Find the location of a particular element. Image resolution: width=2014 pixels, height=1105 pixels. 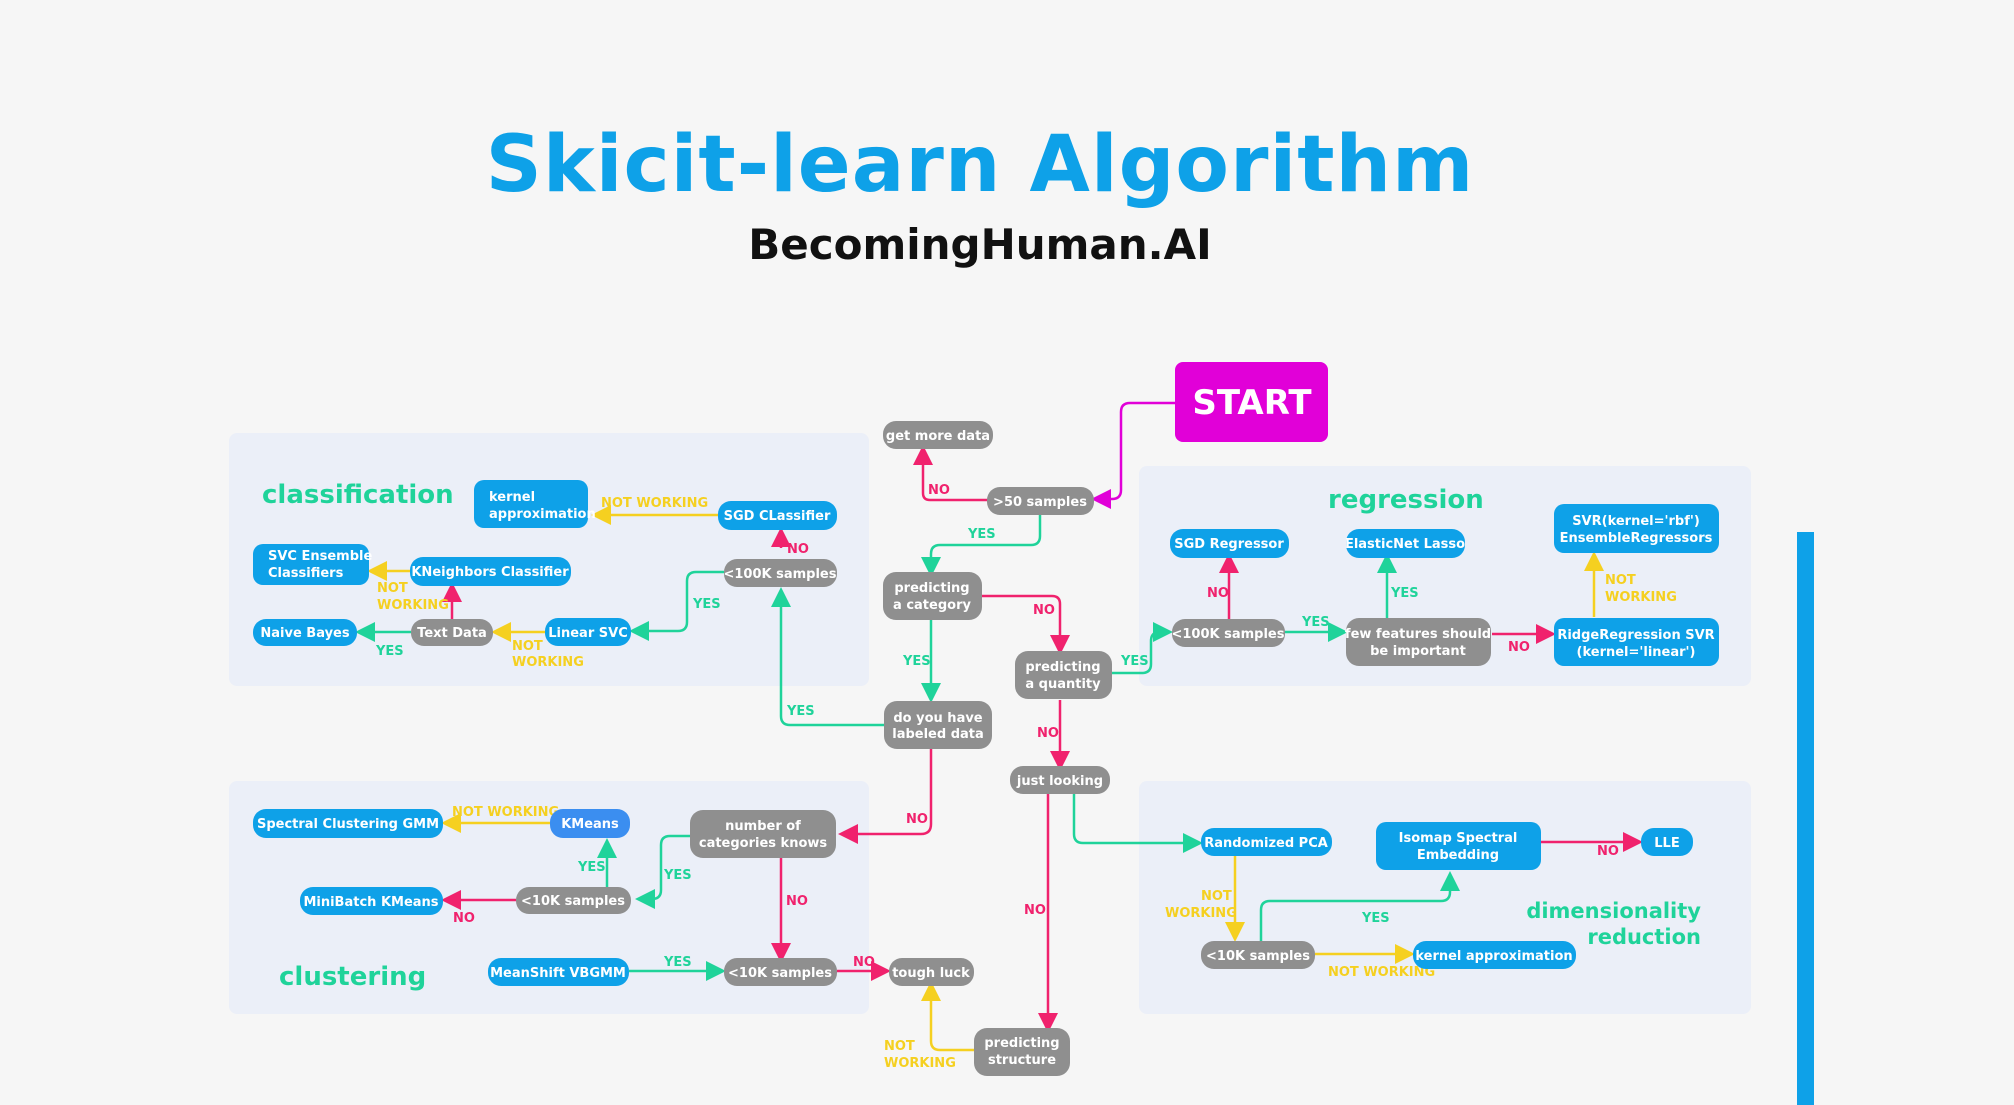

svg-text: MiniBatch KMeans is located at coordinates (370, 902).